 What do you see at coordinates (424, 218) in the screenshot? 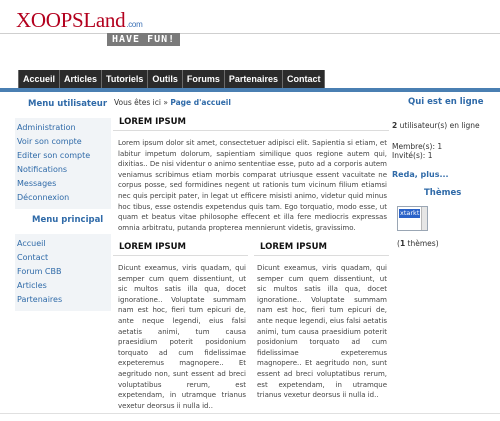
I see `themes-scrollbar` at bounding box center [424, 218].